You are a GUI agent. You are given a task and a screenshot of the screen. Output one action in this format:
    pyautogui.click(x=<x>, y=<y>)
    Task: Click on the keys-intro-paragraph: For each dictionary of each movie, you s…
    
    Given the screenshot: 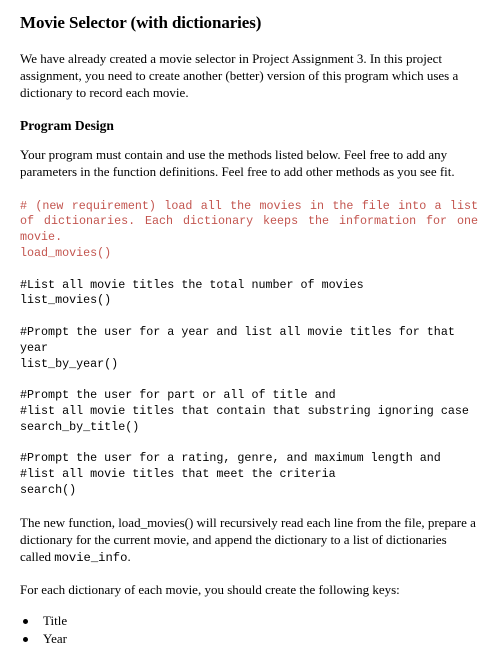 What is the action you would take?
    pyautogui.click(x=210, y=590)
    